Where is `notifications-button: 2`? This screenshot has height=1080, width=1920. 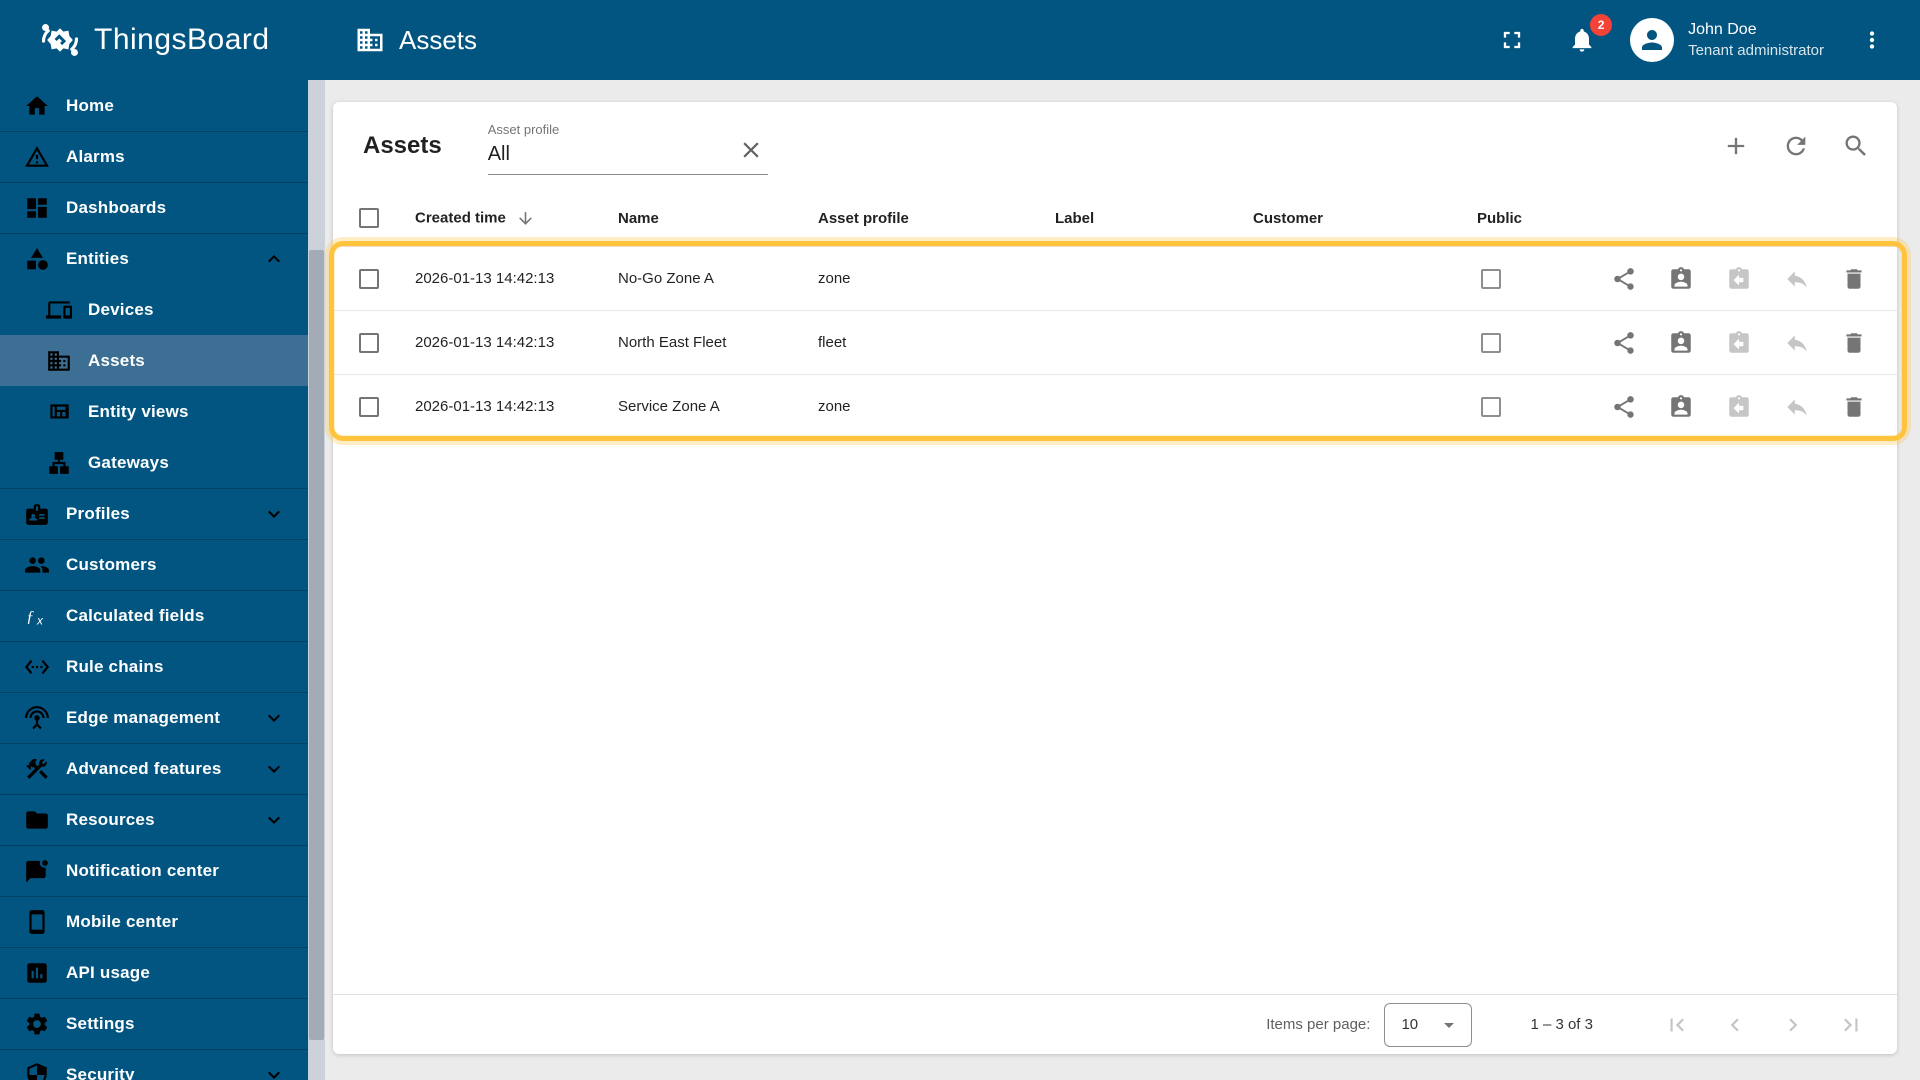 notifications-button: 2 is located at coordinates (1586, 38).